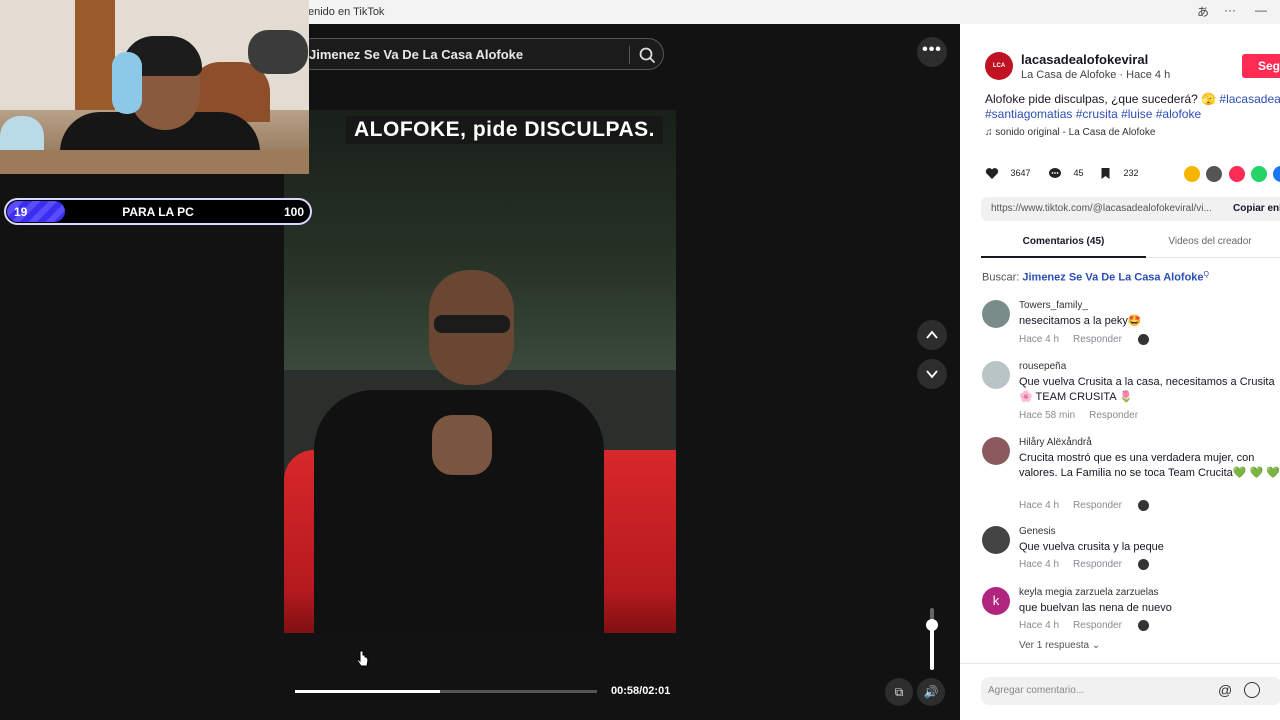  I want to click on search-query: Jimenez Se Va De La Casa Alofoke, so click(416, 54).